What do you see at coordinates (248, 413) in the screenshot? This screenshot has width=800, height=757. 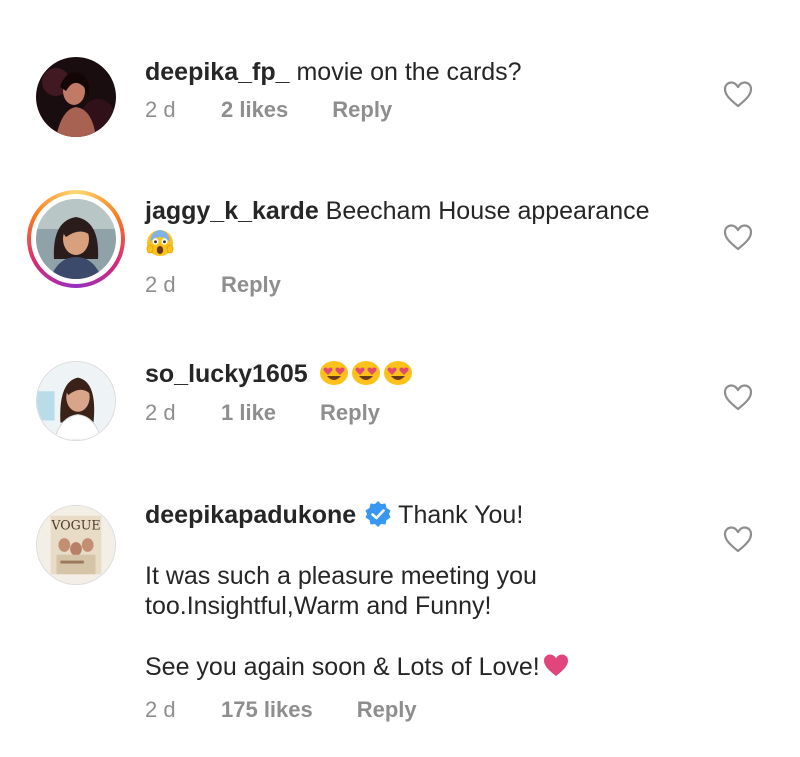 I see `comment-likes: 1 like` at bounding box center [248, 413].